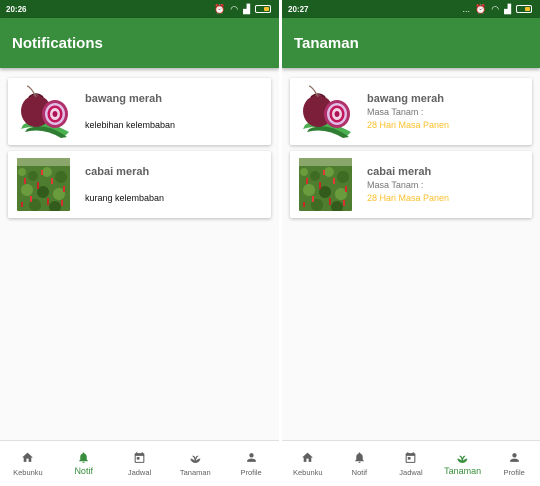 The image size is (540, 486). What do you see at coordinates (139, 111) in the screenshot?
I see `notification-card-bawang-merah: bawang merah kelebihan kelembaban` at bounding box center [139, 111].